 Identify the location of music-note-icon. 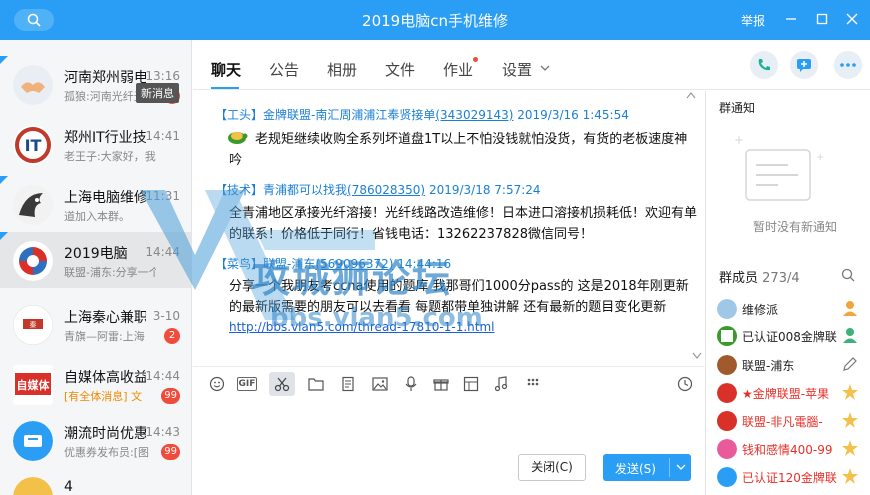
(501, 384).